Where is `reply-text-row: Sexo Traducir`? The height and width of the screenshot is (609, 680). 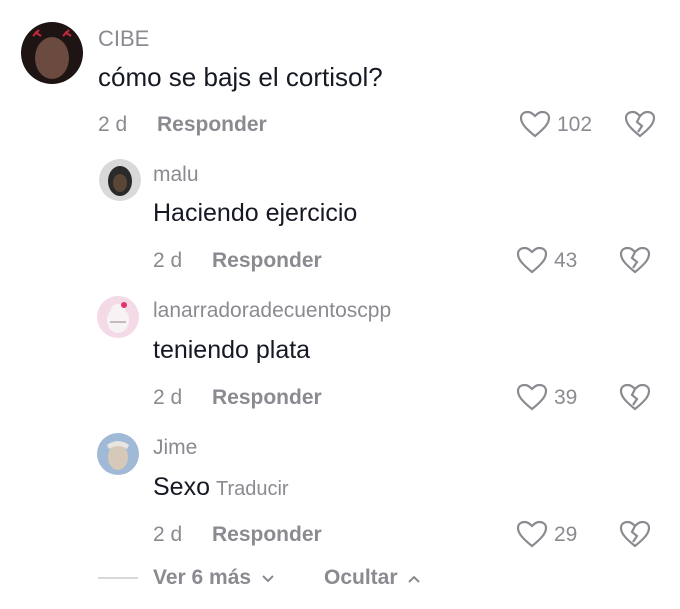 reply-text-row: Sexo Traducir is located at coordinates (221, 487).